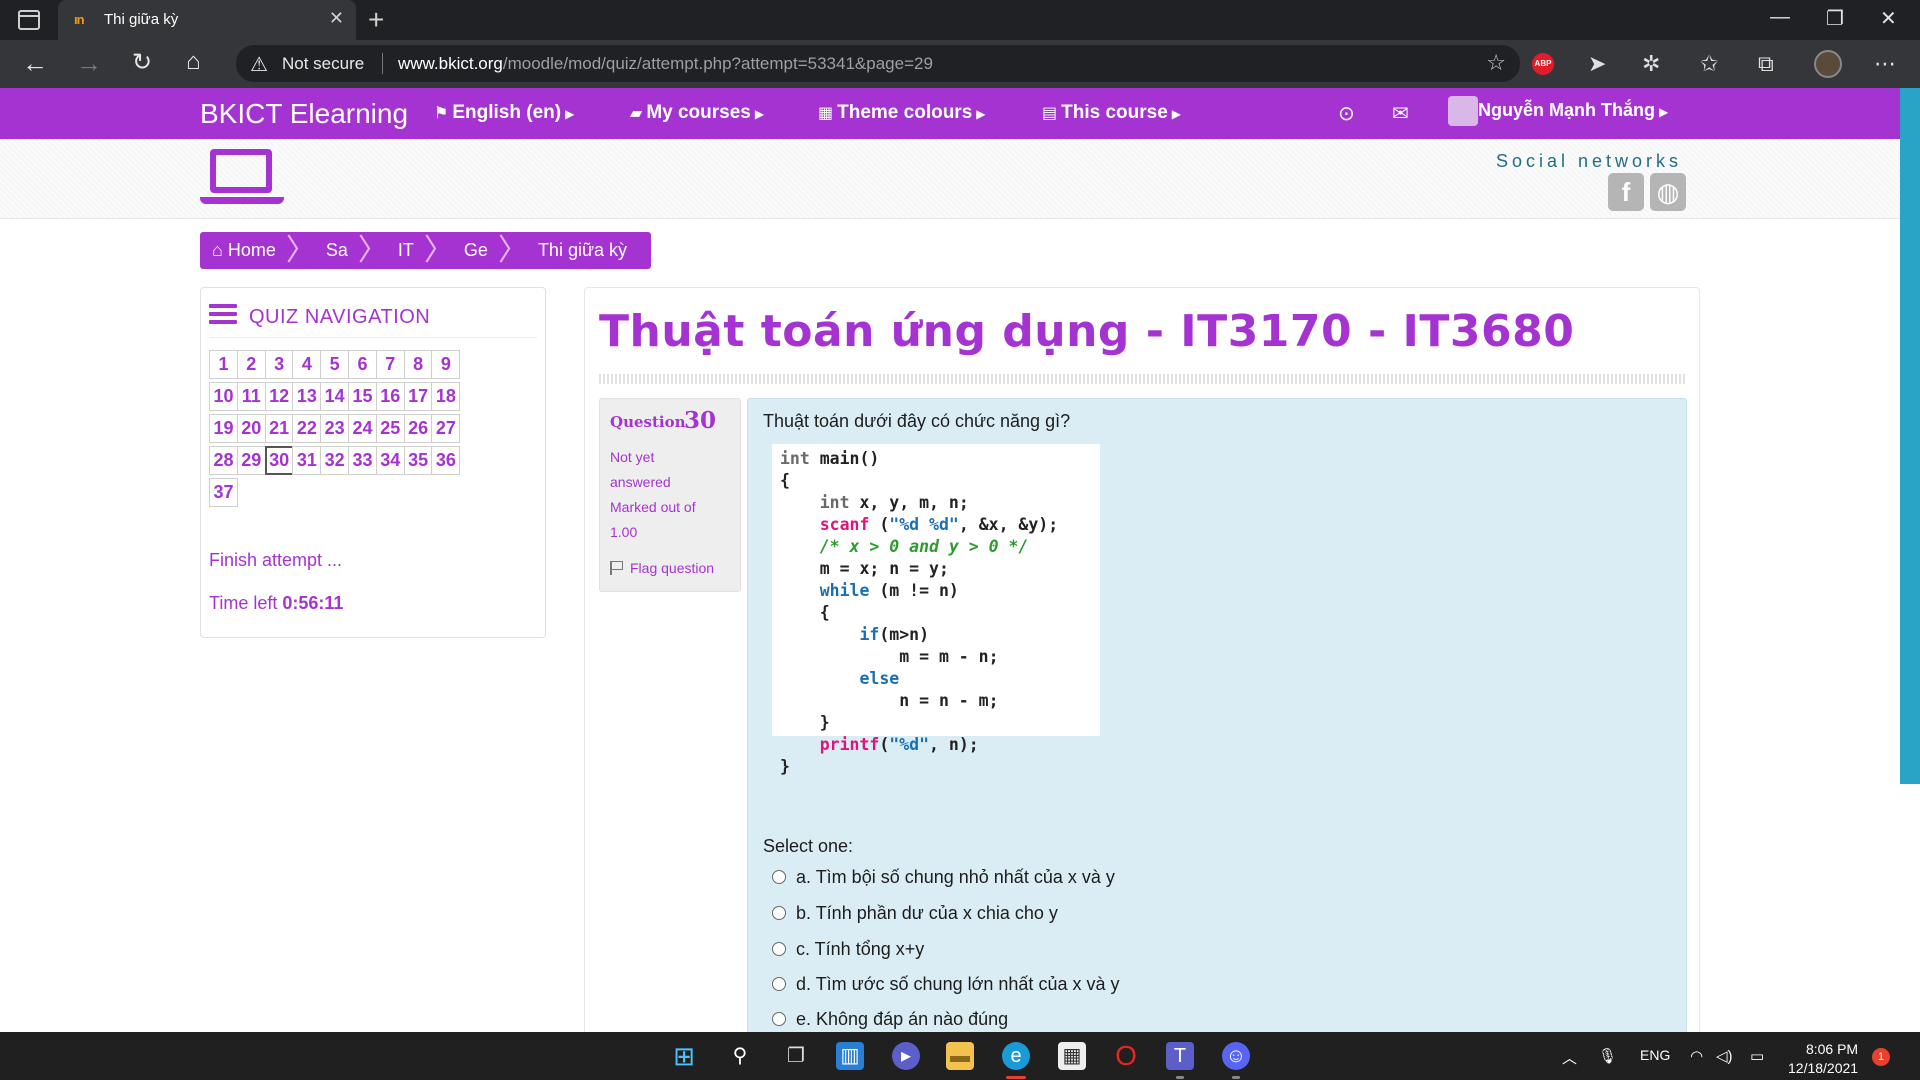  I want to click on minimize-icon: —, so click(1780, 17).